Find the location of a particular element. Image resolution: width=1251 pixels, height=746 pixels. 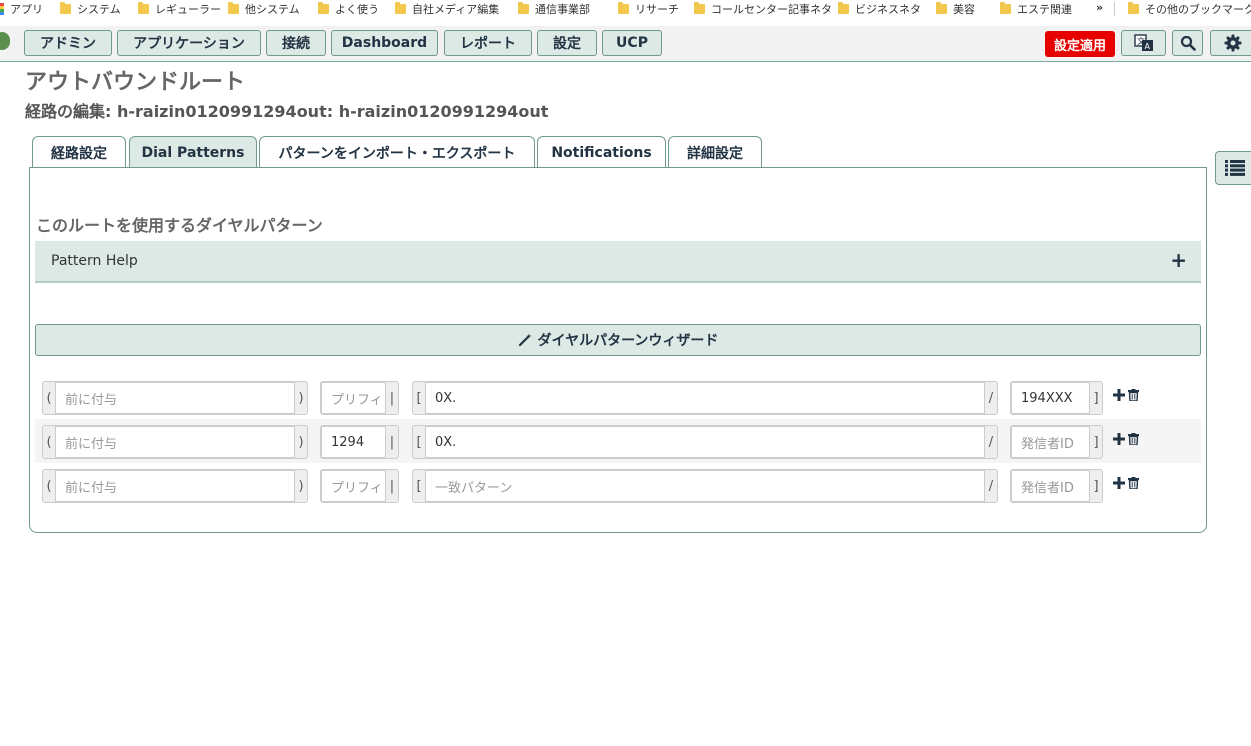

pattern-help-accordion: Pattern Help + is located at coordinates (618, 262).